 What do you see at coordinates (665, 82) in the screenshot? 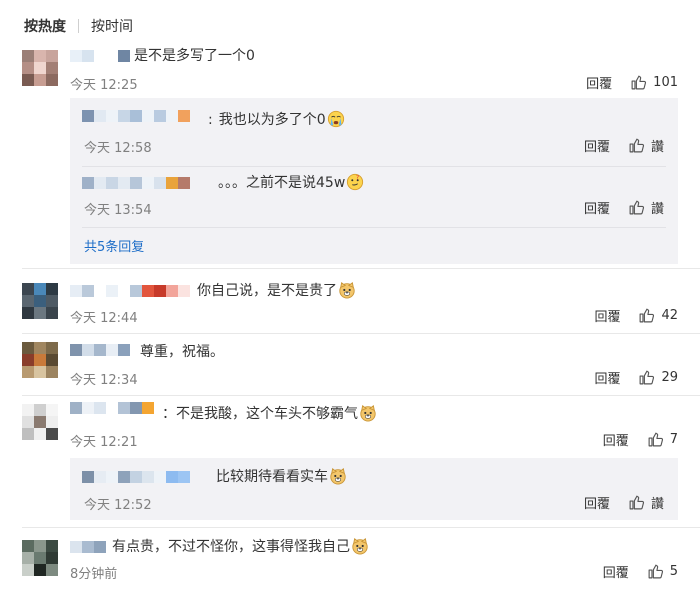
I see `like-count: 101` at bounding box center [665, 82].